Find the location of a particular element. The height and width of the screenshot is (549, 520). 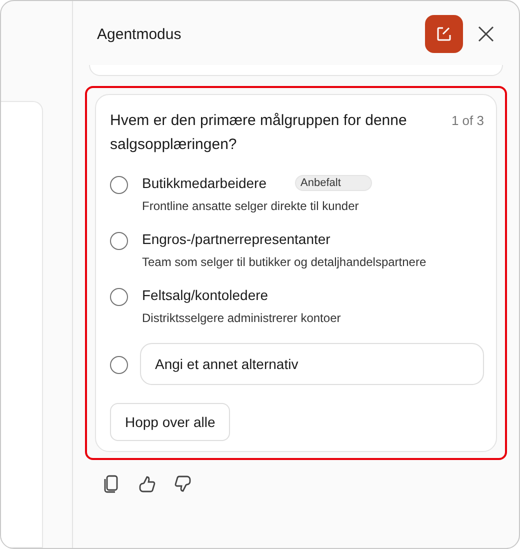

panel-title: Agentmodus is located at coordinates (139, 34).